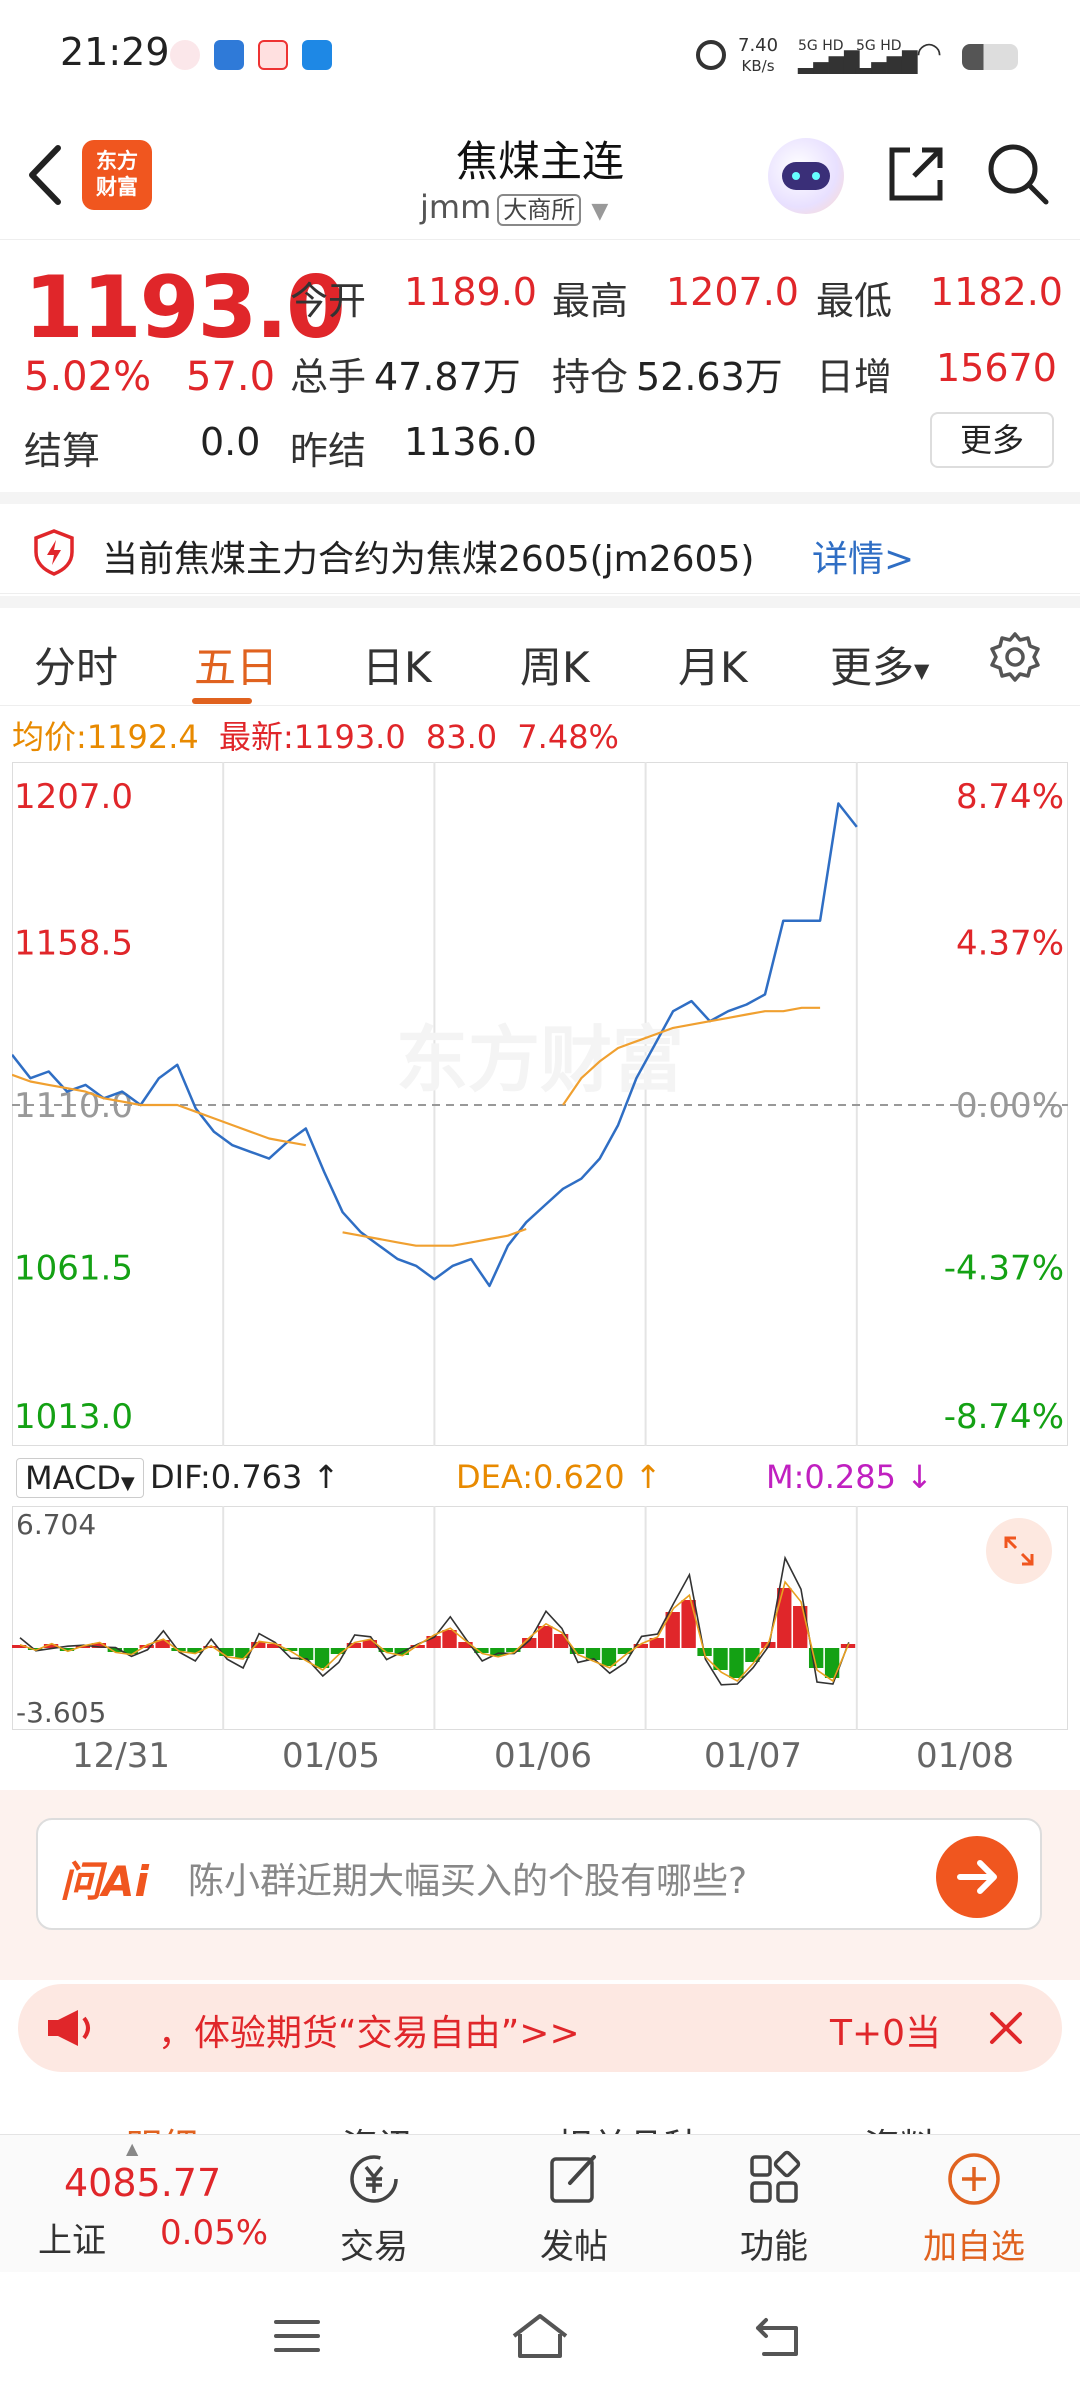  I want to click on date-axis: 12/31 01/05 01/06 01/07 01/08, so click(540, 1761).